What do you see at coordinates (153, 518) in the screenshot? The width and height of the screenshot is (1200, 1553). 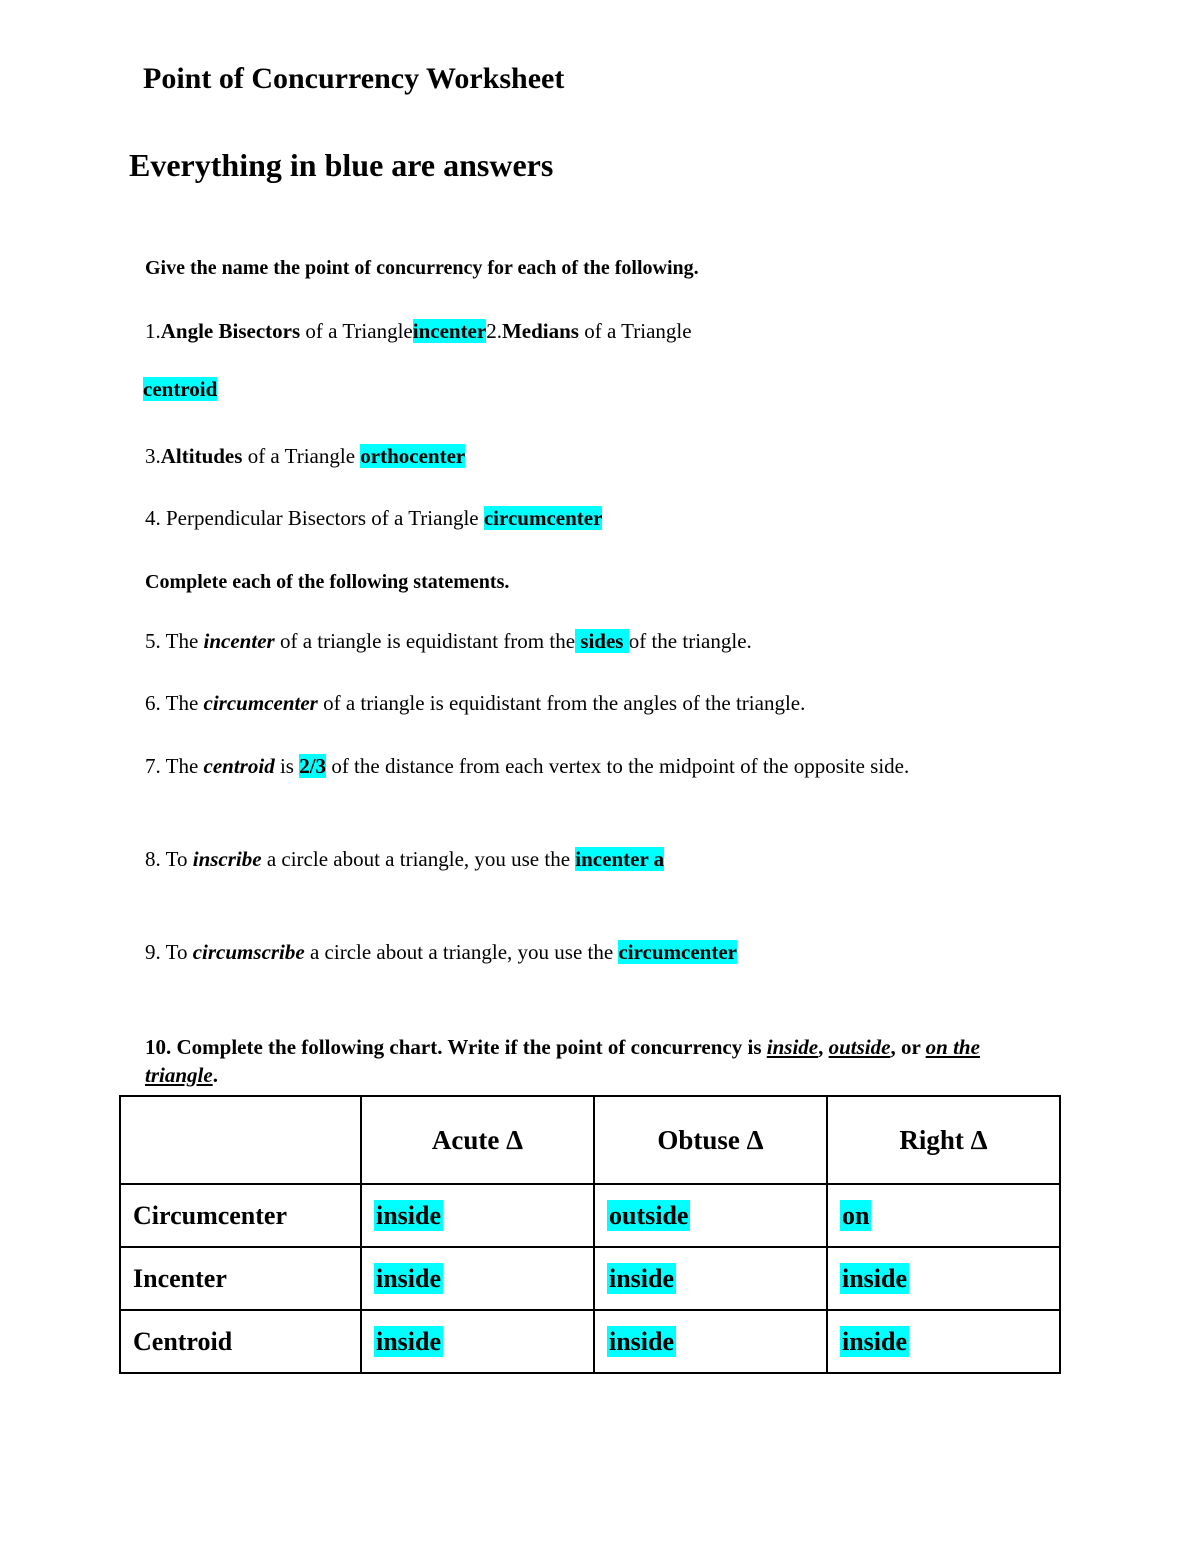 I see `question-4-number: 4.` at bounding box center [153, 518].